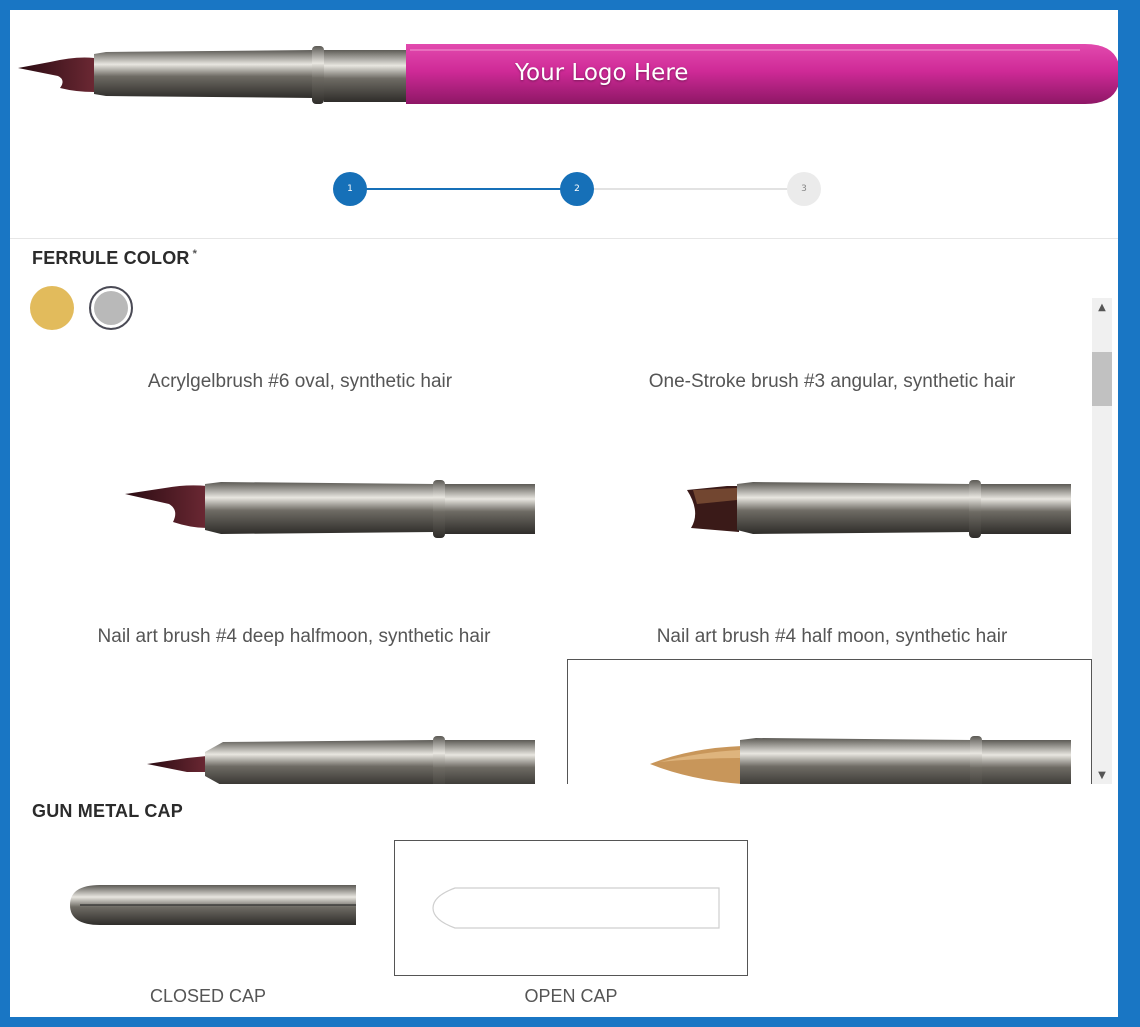 The width and height of the screenshot is (1140, 1027). Describe the element at coordinates (576, 908) in the screenshot. I see `cap-option-open` at that location.